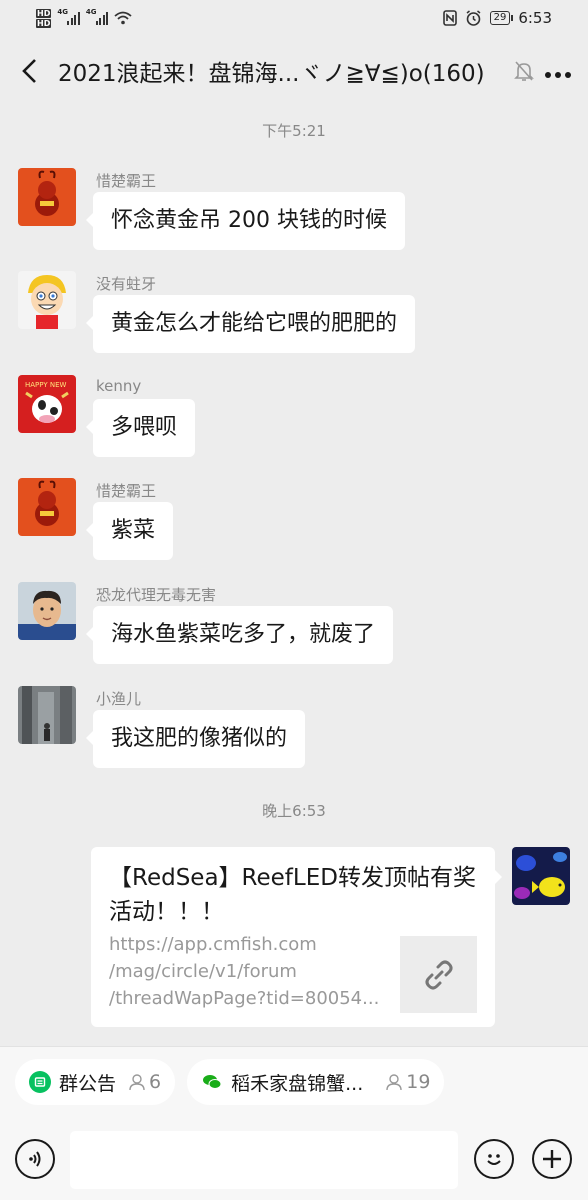 Image resolution: width=588 pixels, height=1200 pixels. What do you see at coordinates (271, 74) in the screenshot?
I see `chat-title: 2021浪起来！盘锦海...ヾノ≧∀≦)o(160)` at bounding box center [271, 74].